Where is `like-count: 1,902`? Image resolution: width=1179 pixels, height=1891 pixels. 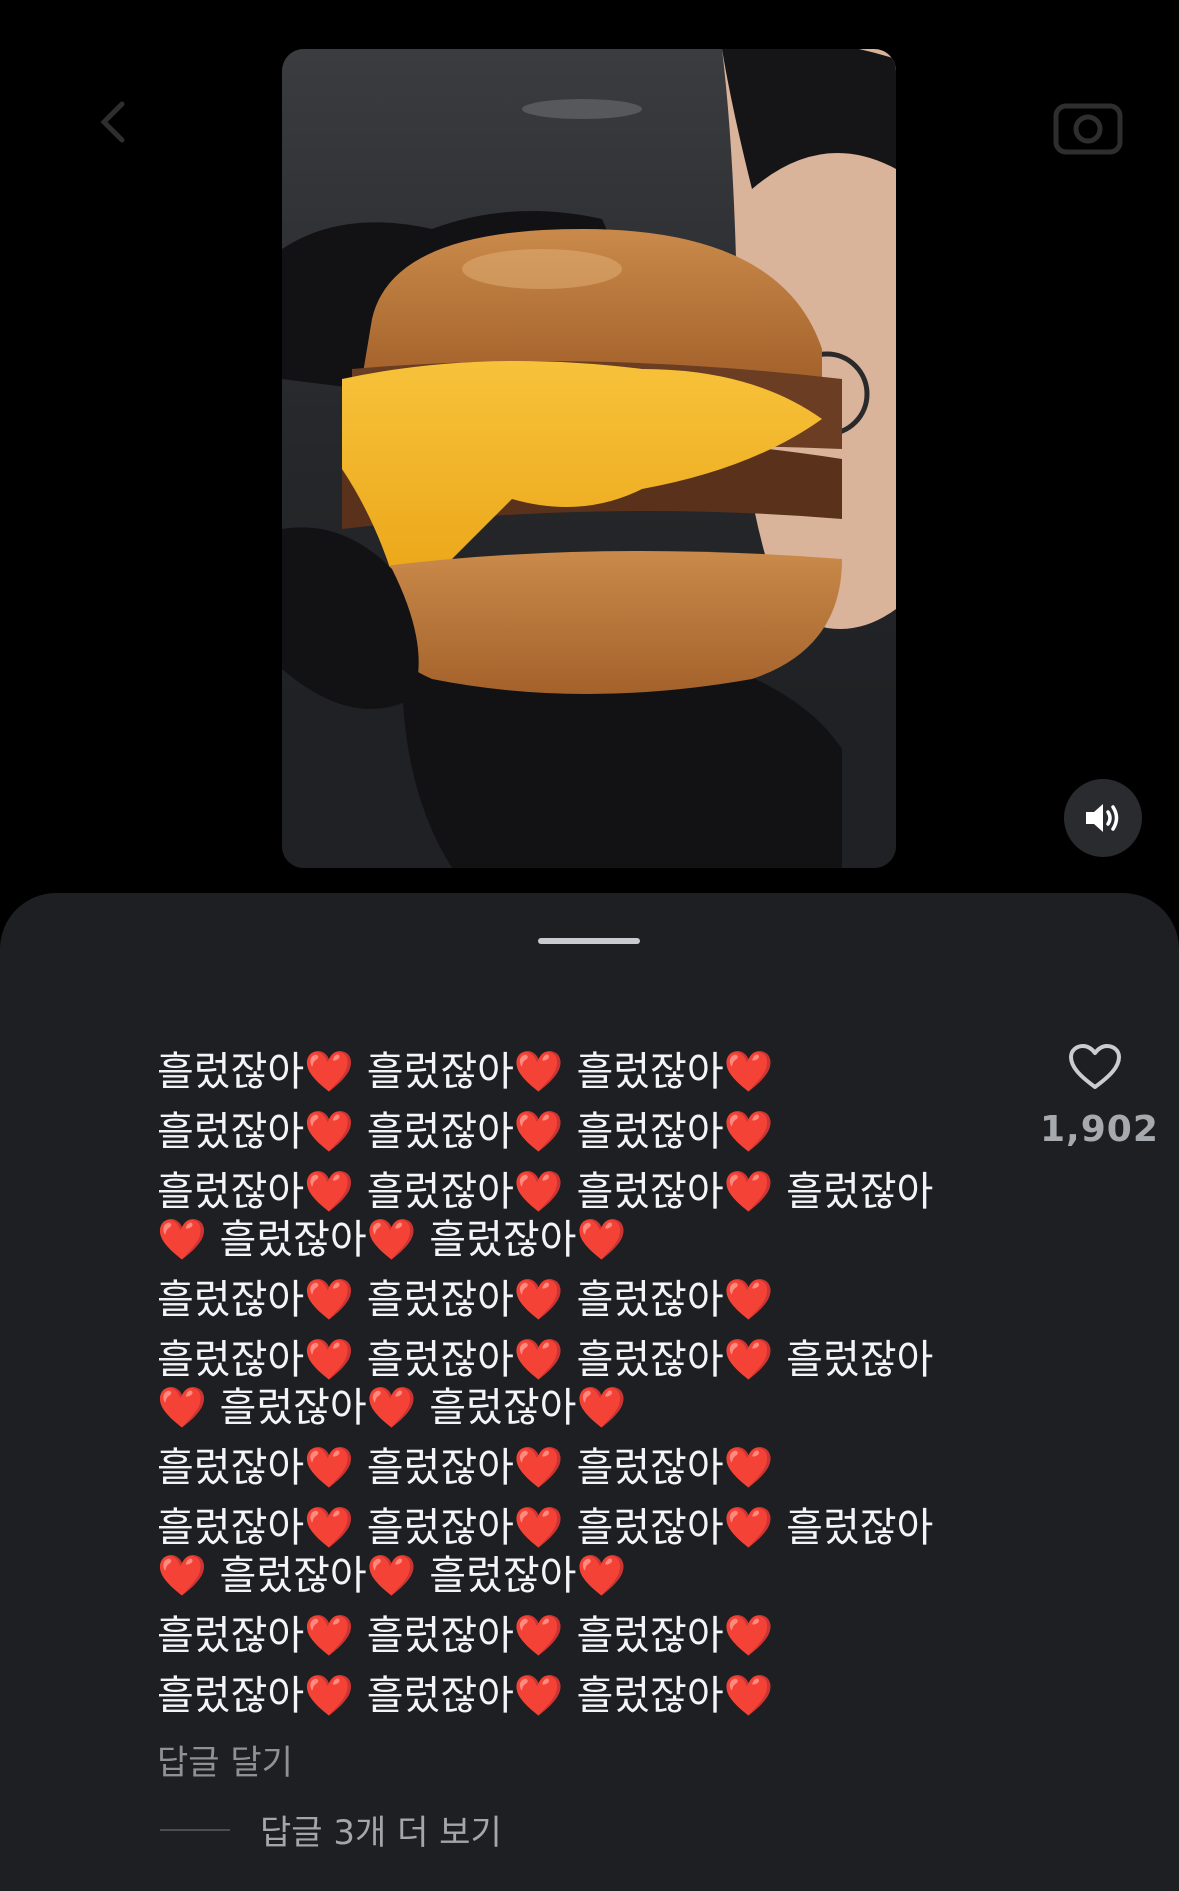
like-count: 1,902 is located at coordinates (1099, 1129).